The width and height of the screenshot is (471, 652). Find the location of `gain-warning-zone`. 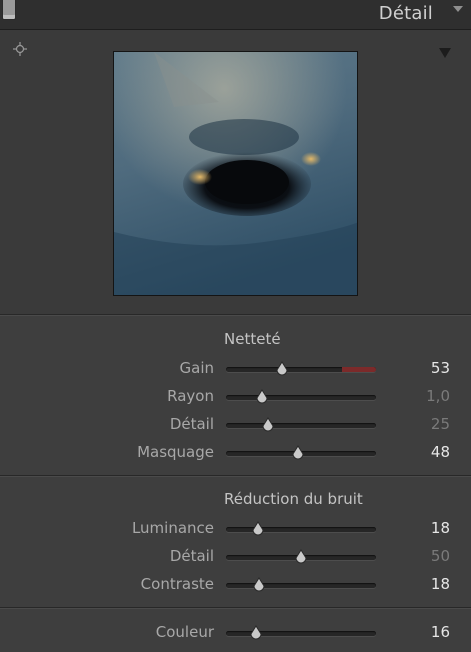

gain-warning-zone is located at coordinates (359, 369).